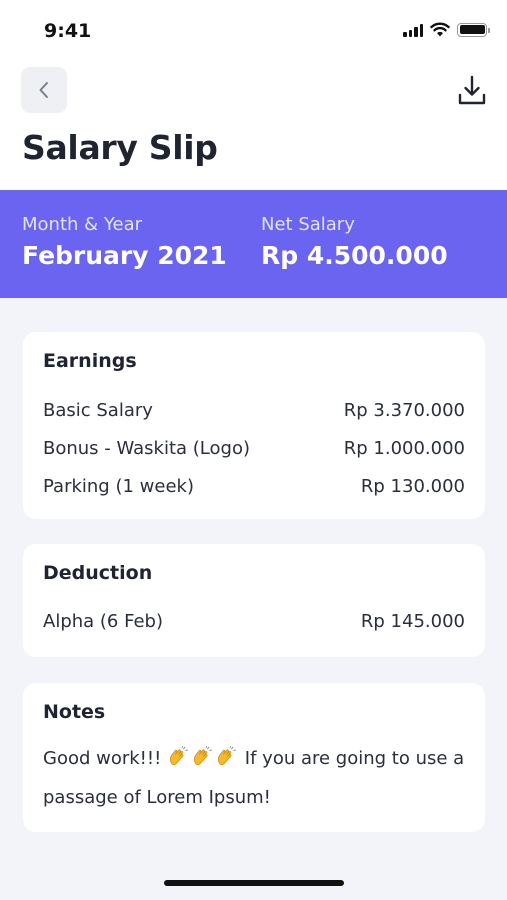 Image resolution: width=507 pixels, height=900 pixels. Describe the element at coordinates (412, 621) in the screenshot. I see `deduction-item-amount: Rp 145.000` at that location.